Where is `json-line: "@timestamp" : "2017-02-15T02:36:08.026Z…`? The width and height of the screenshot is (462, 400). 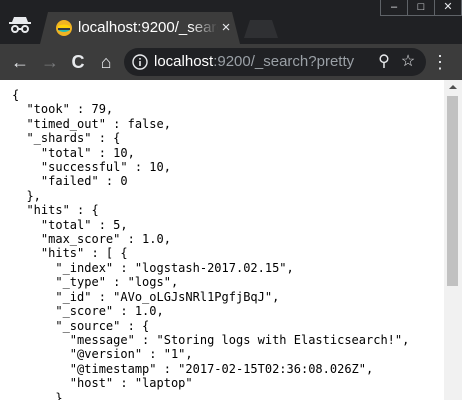 json-line: "@timestamp" : "2017-02-15T02:36:08.026Z… is located at coordinates (193, 368).